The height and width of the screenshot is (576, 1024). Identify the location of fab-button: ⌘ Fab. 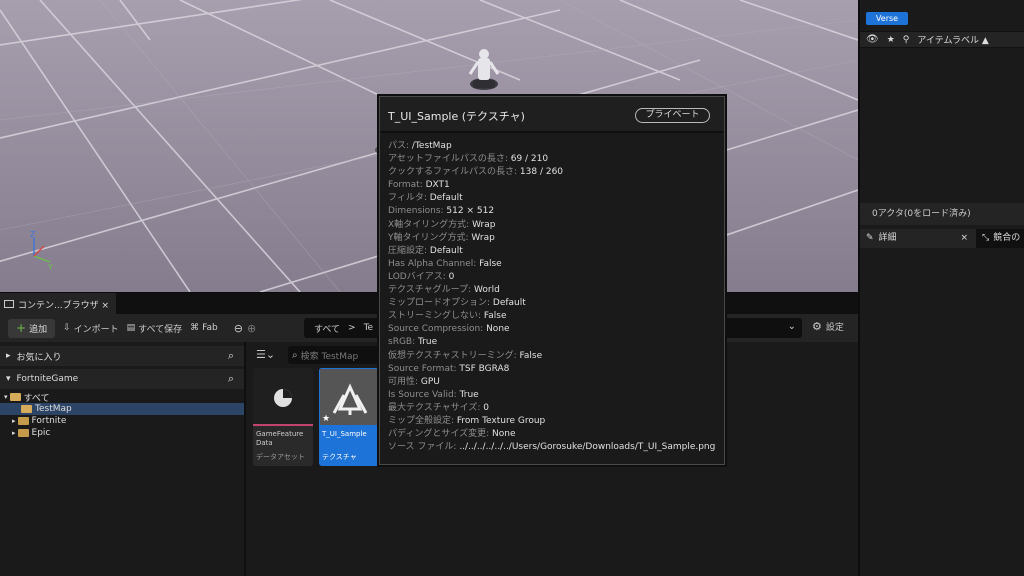
(204, 328).